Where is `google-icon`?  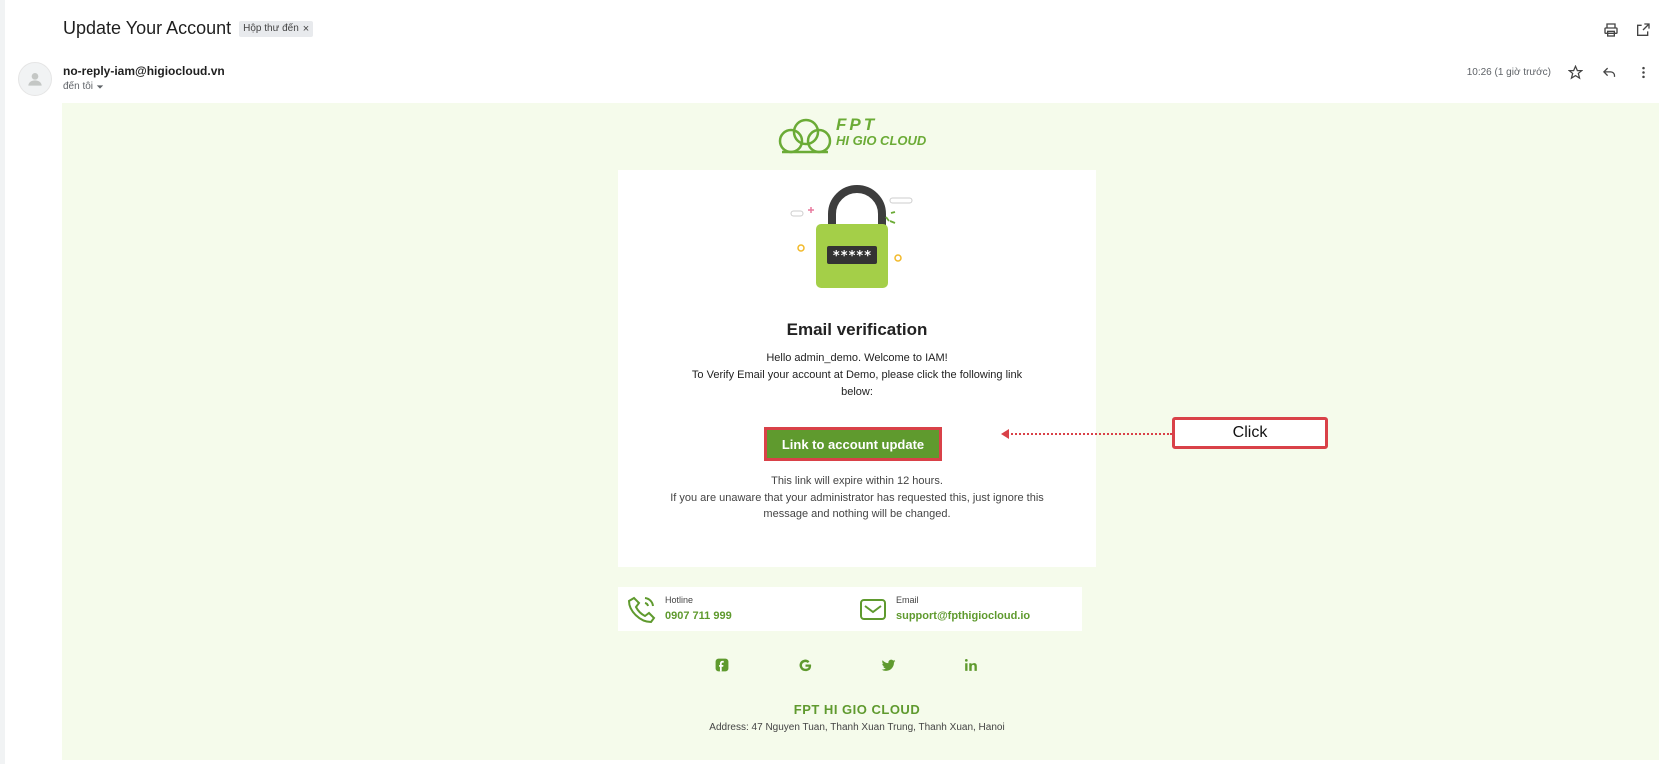
google-icon is located at coordinates (805, 665).